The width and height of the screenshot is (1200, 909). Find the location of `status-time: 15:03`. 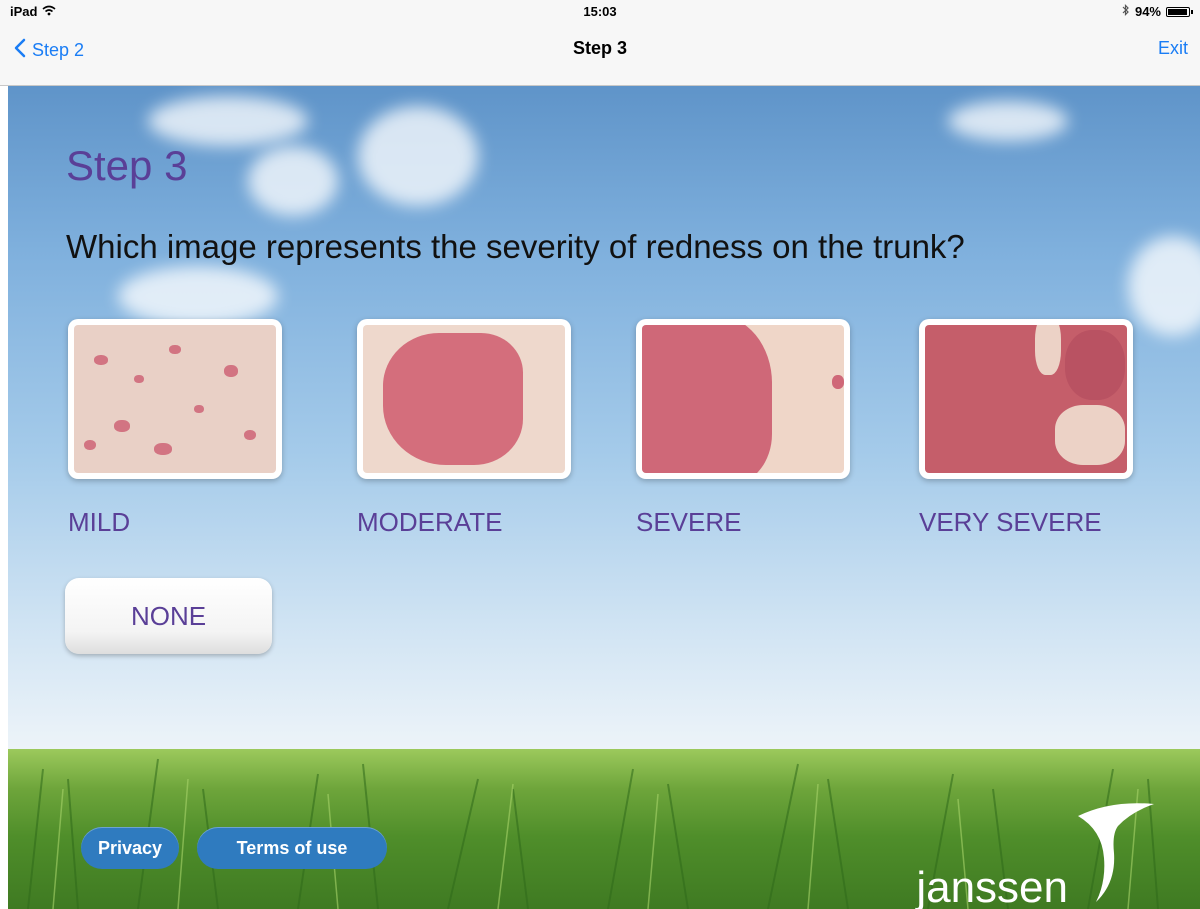

status-time: 15:03 is located at coordinates (600, 11).